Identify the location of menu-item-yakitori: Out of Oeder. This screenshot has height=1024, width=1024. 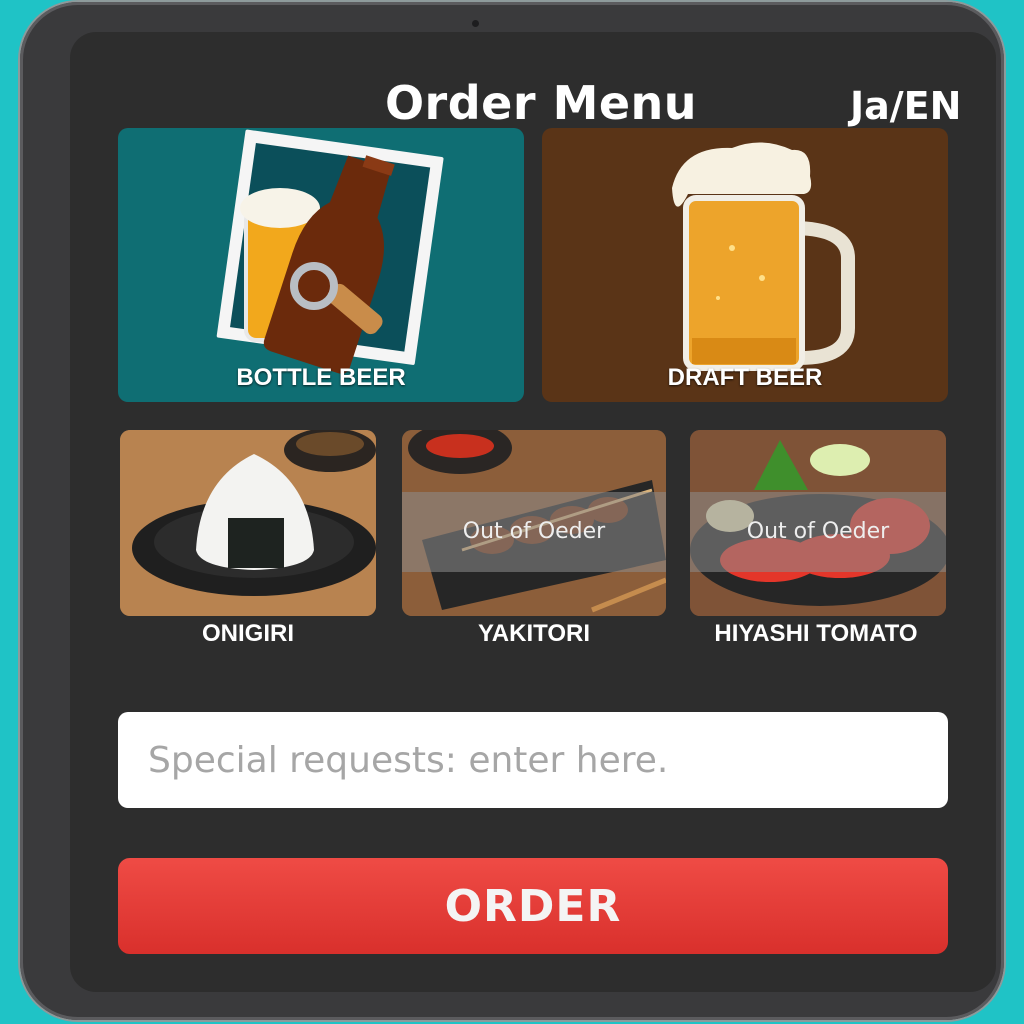
(534, 523).